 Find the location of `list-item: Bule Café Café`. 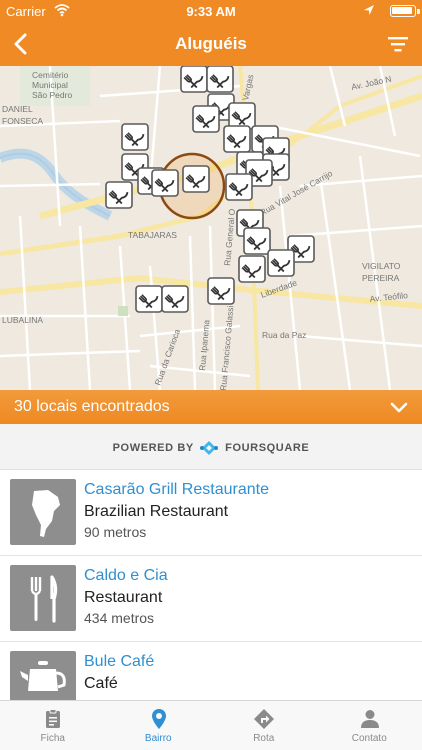

list-item: Bule Café Café is located at coordinates (211, 671).